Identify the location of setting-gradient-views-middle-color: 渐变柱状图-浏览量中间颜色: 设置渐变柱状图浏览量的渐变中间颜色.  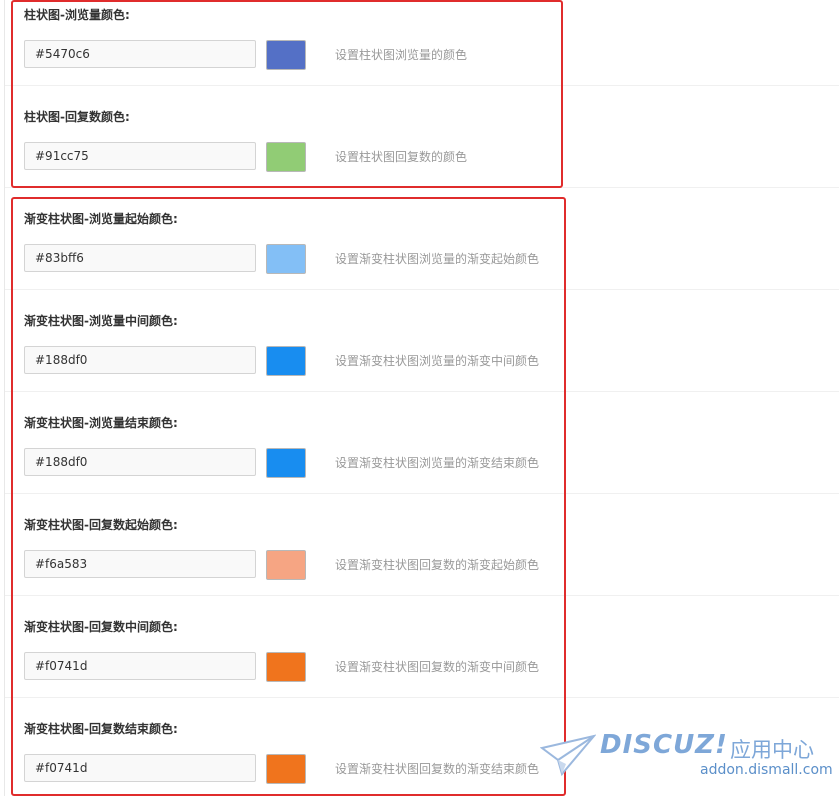
(304, 357).